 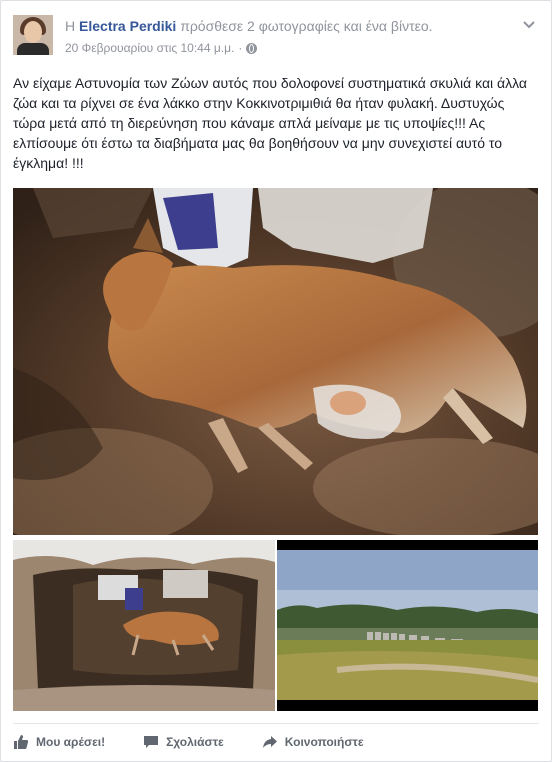 What do you see at coordinates (33, 49) in the screenshot?
I see `avatar-body` at bounding box center [33, 49].